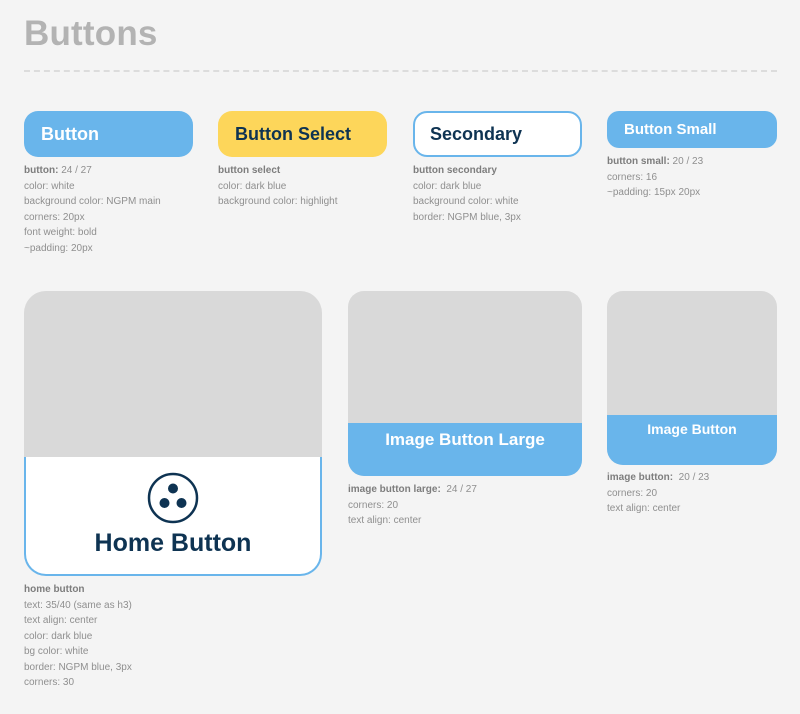  I want to click on home-button-label: Home Button, so click(173, 543).